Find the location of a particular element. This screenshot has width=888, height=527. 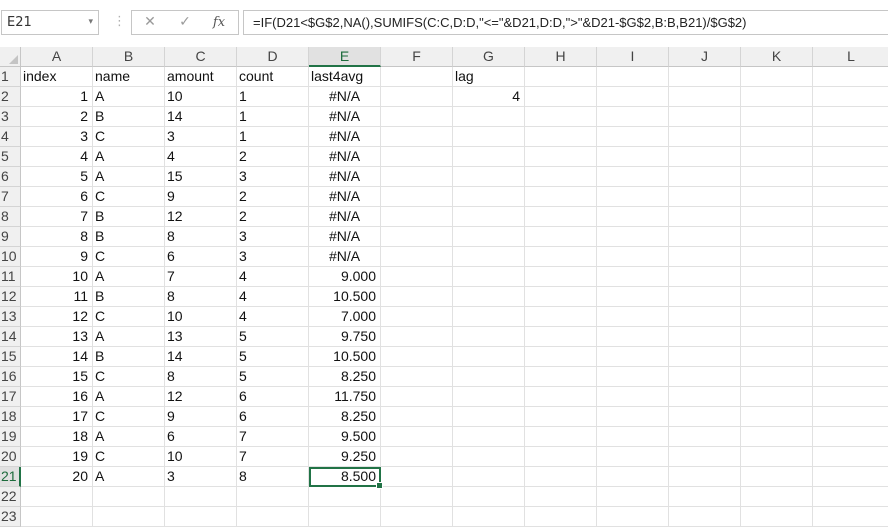

cell-b15: B is located at coordinates (129, 357).